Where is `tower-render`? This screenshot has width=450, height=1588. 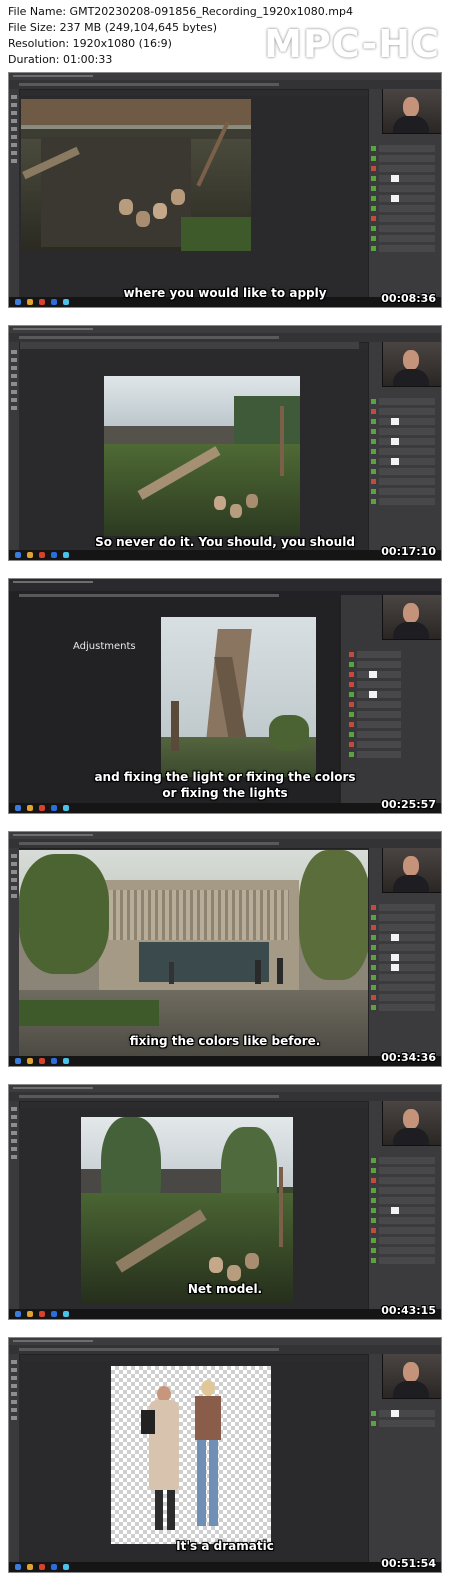
tower-render is located at coordinates (238, 697).